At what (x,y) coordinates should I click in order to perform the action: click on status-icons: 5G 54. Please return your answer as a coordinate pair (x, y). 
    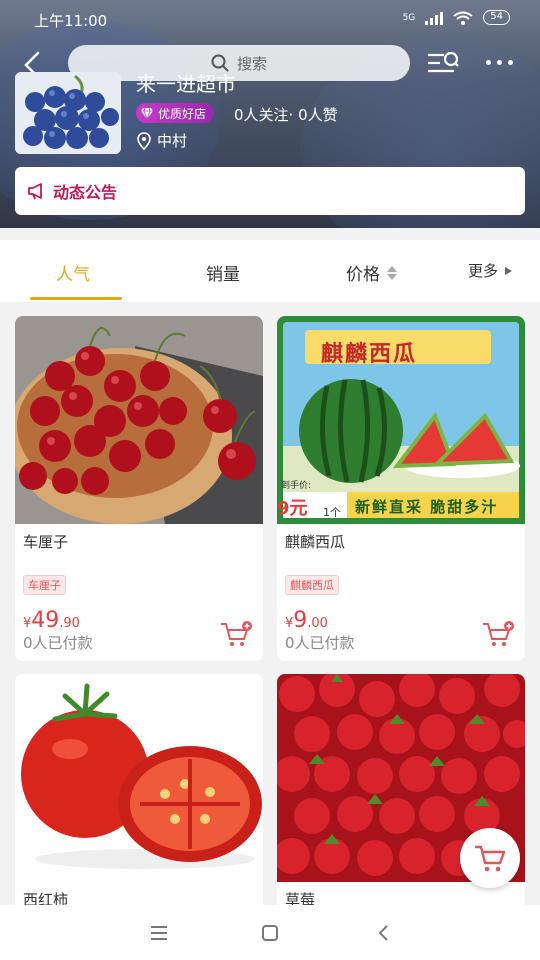
    Looking at the image, I should click on (456, 17).